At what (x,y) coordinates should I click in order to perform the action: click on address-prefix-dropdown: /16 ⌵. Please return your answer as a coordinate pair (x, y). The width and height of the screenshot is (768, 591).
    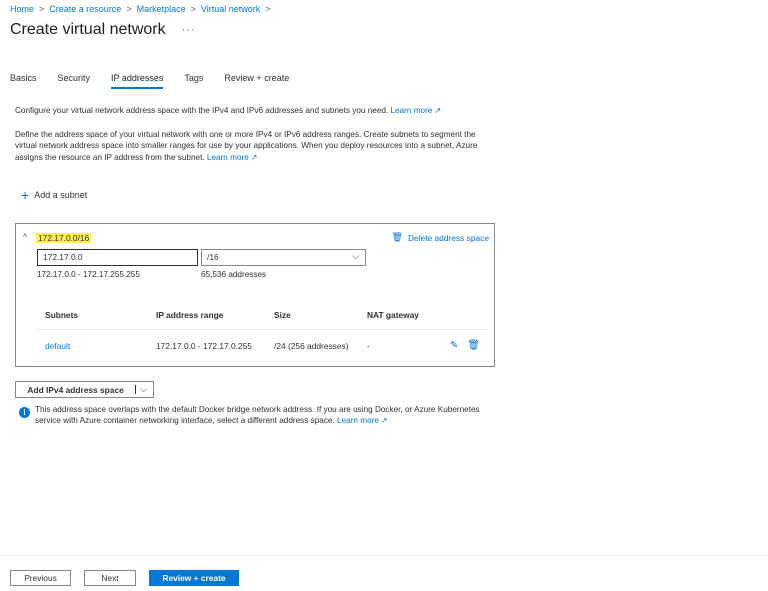
    Looking at the image, I should click on (283, 257).